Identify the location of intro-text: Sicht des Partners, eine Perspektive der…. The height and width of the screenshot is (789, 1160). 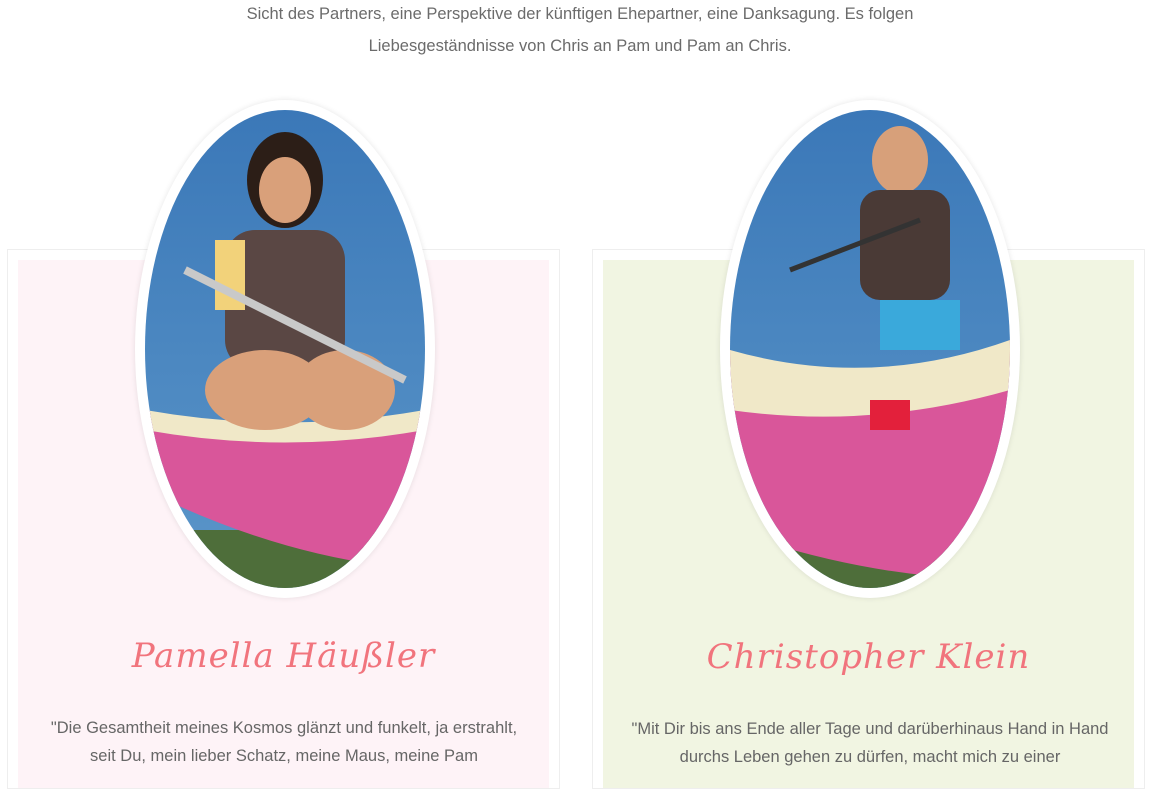
(580, 30).